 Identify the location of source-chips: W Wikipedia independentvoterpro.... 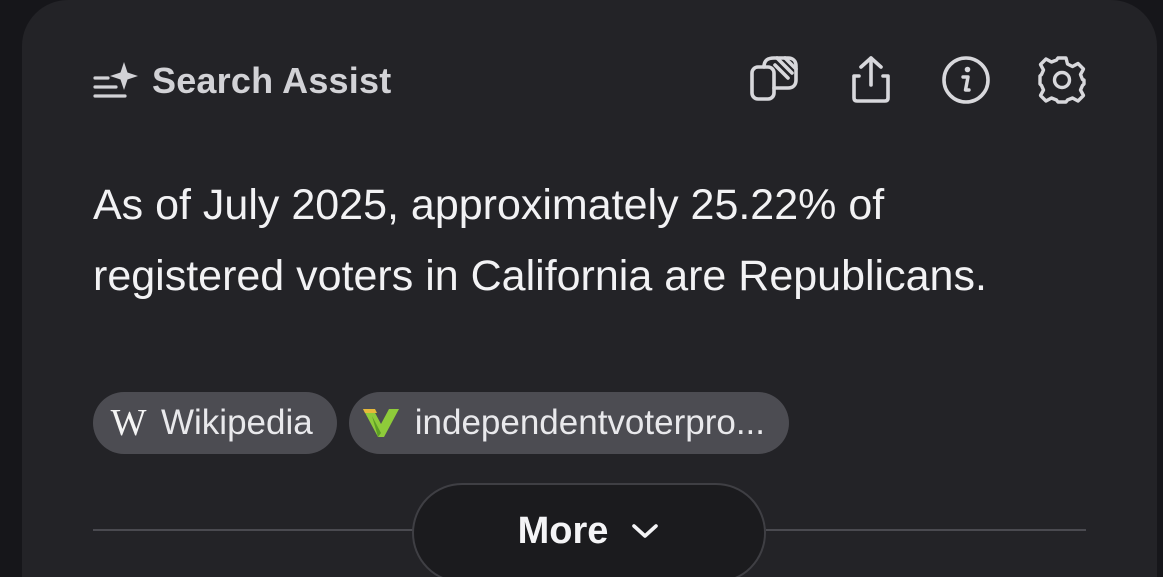
(441, 423).